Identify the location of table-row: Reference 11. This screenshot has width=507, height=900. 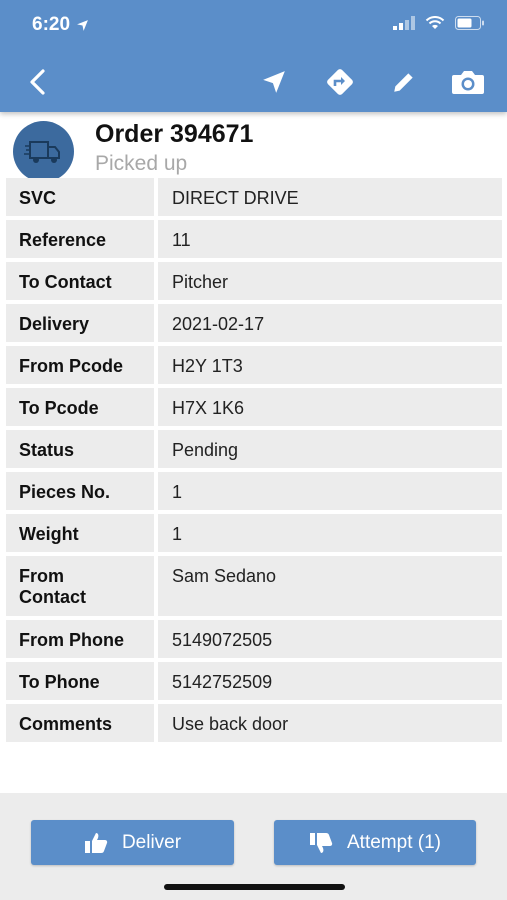
(254, 239).